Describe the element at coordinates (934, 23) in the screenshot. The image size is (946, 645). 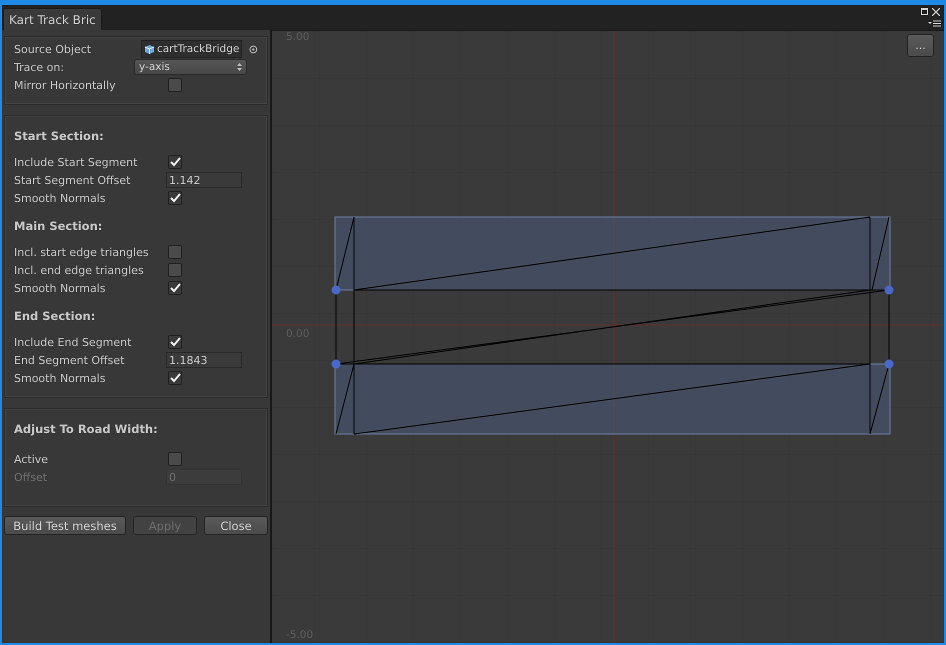
I see `menu-icon` at that location.